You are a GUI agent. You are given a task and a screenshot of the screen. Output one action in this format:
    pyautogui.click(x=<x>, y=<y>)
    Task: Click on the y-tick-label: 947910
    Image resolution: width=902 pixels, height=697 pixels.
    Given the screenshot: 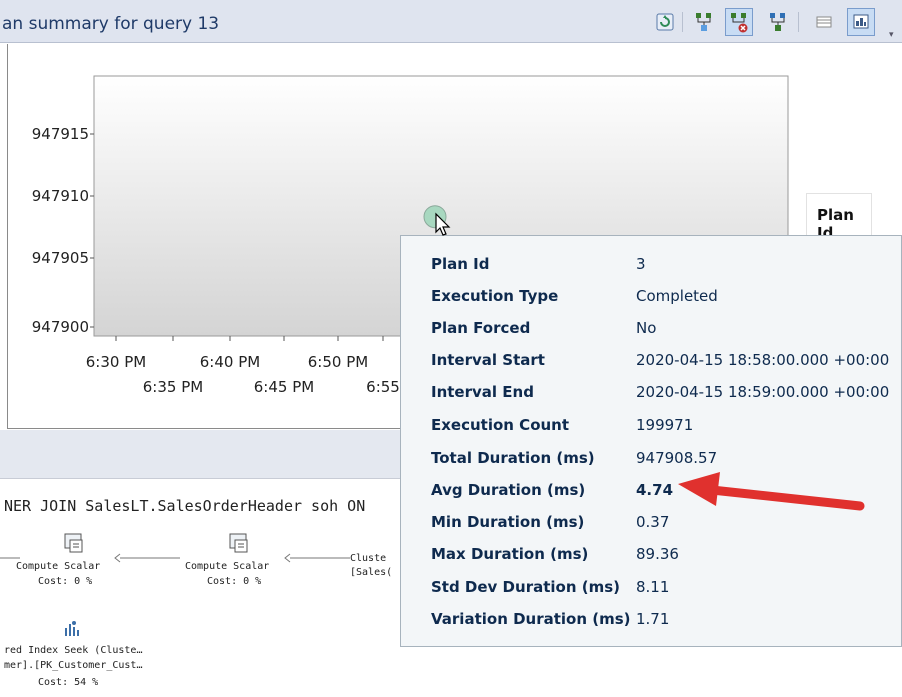 What is the action you would take?
    pyautogui.click(x=60, y=196)
    